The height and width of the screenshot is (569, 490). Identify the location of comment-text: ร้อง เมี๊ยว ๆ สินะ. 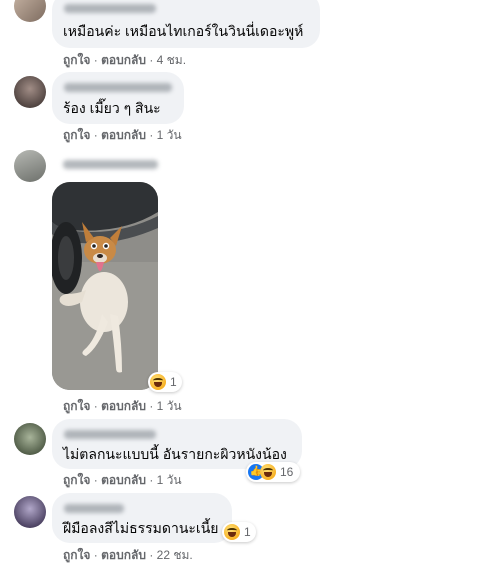
(112, 108).